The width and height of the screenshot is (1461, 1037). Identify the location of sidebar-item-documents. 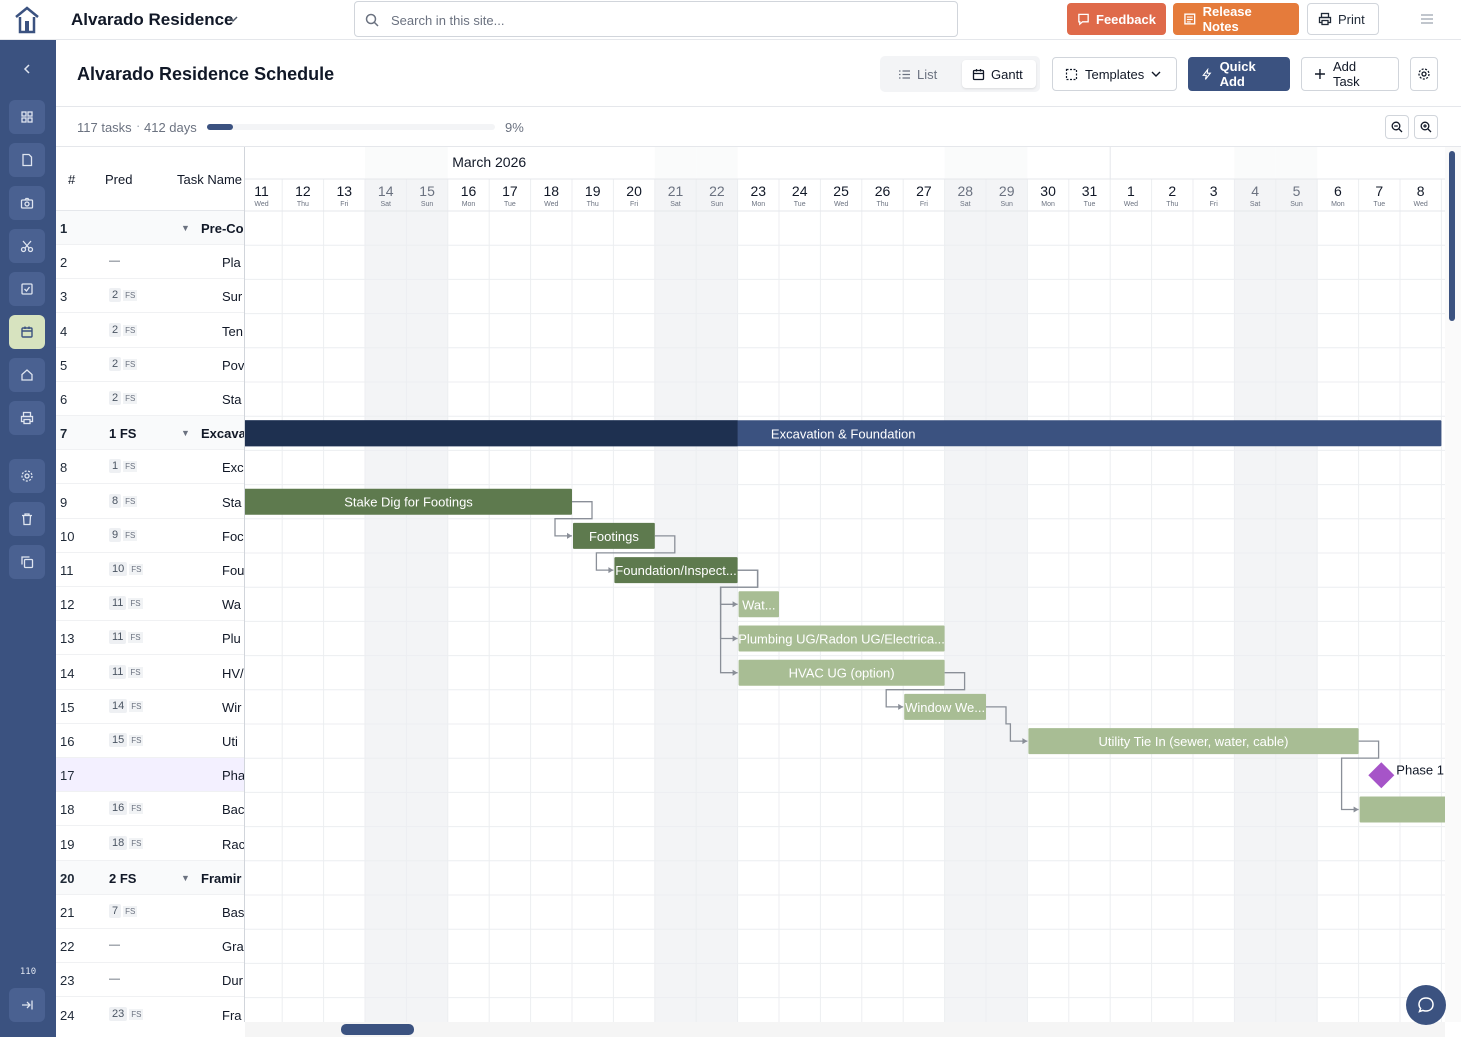
(27, 160).